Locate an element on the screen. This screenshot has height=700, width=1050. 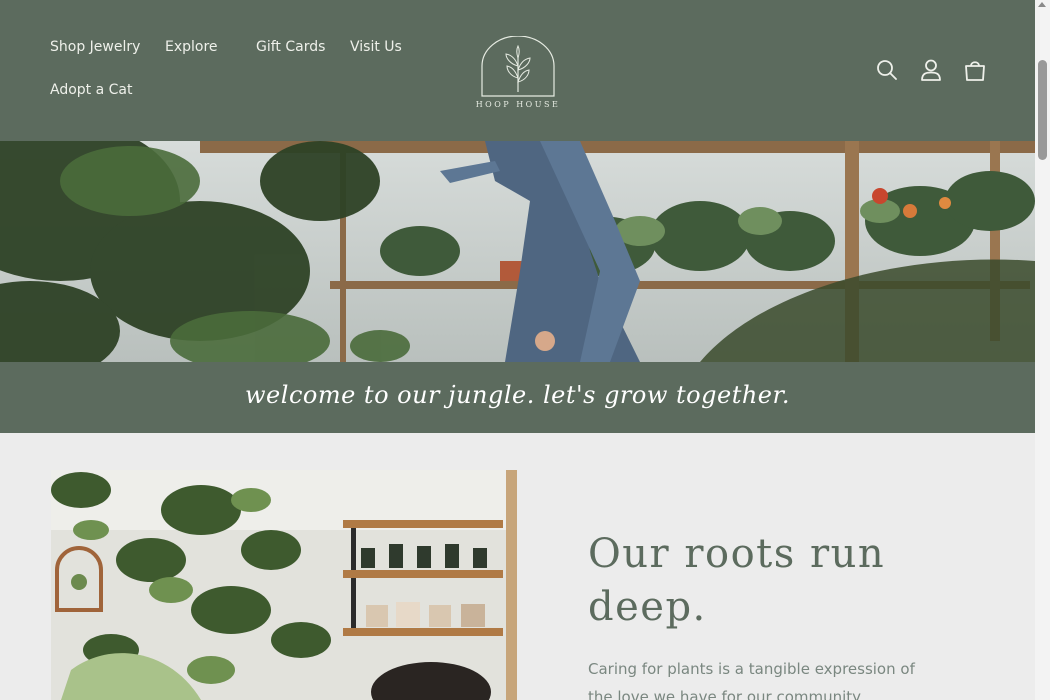
section-heading: Our roots run deep. is located at coordinates (737, 580).